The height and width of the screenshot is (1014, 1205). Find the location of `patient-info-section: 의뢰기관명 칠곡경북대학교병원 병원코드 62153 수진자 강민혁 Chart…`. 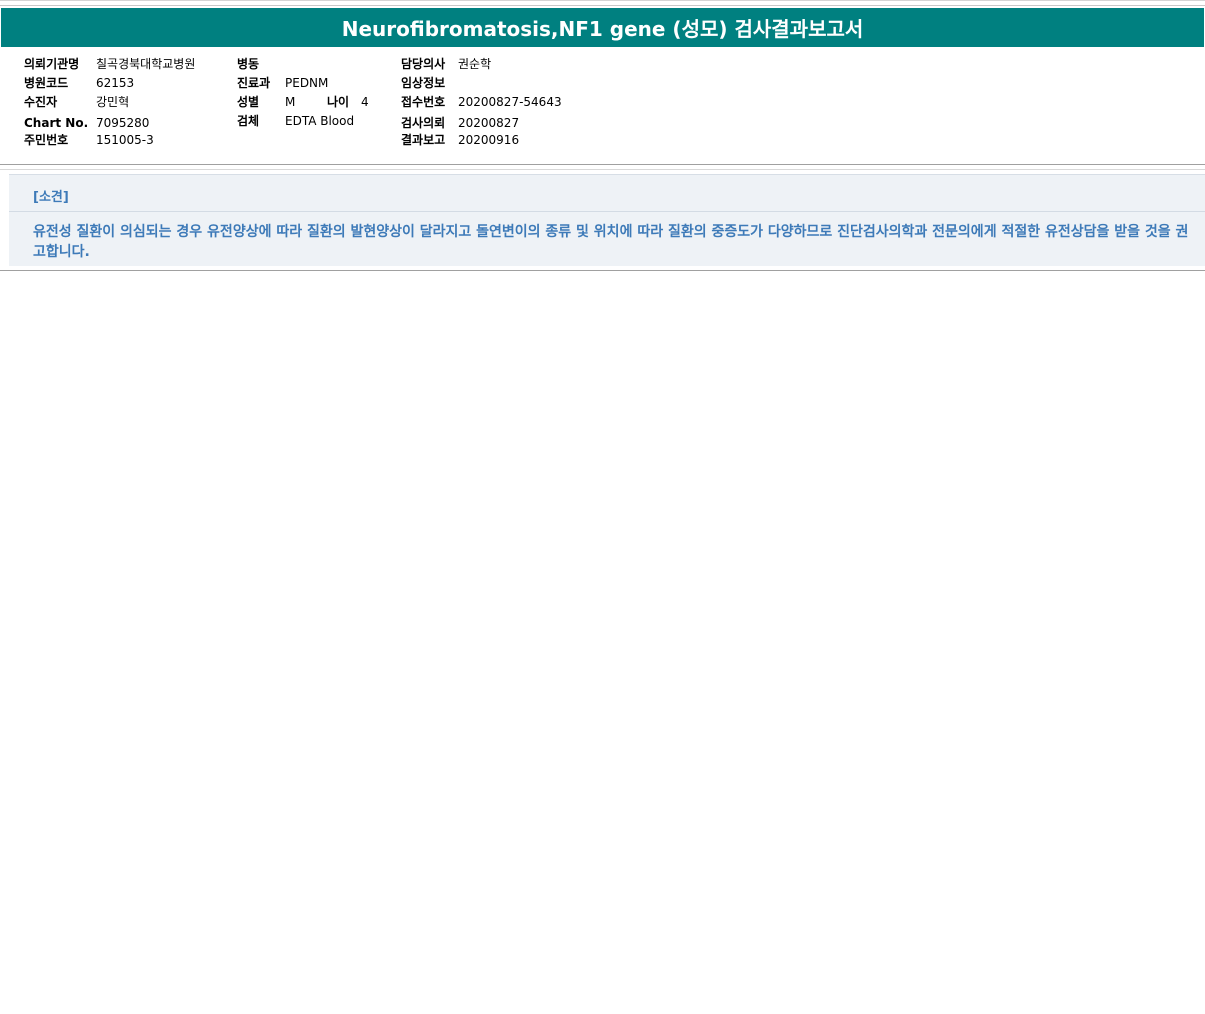

patient-info-section: 의뢰기관명 칠곡경북대학교병원 병원코드 62153 수진자 강민혁 Chart… is located at coordinates (602, 106).